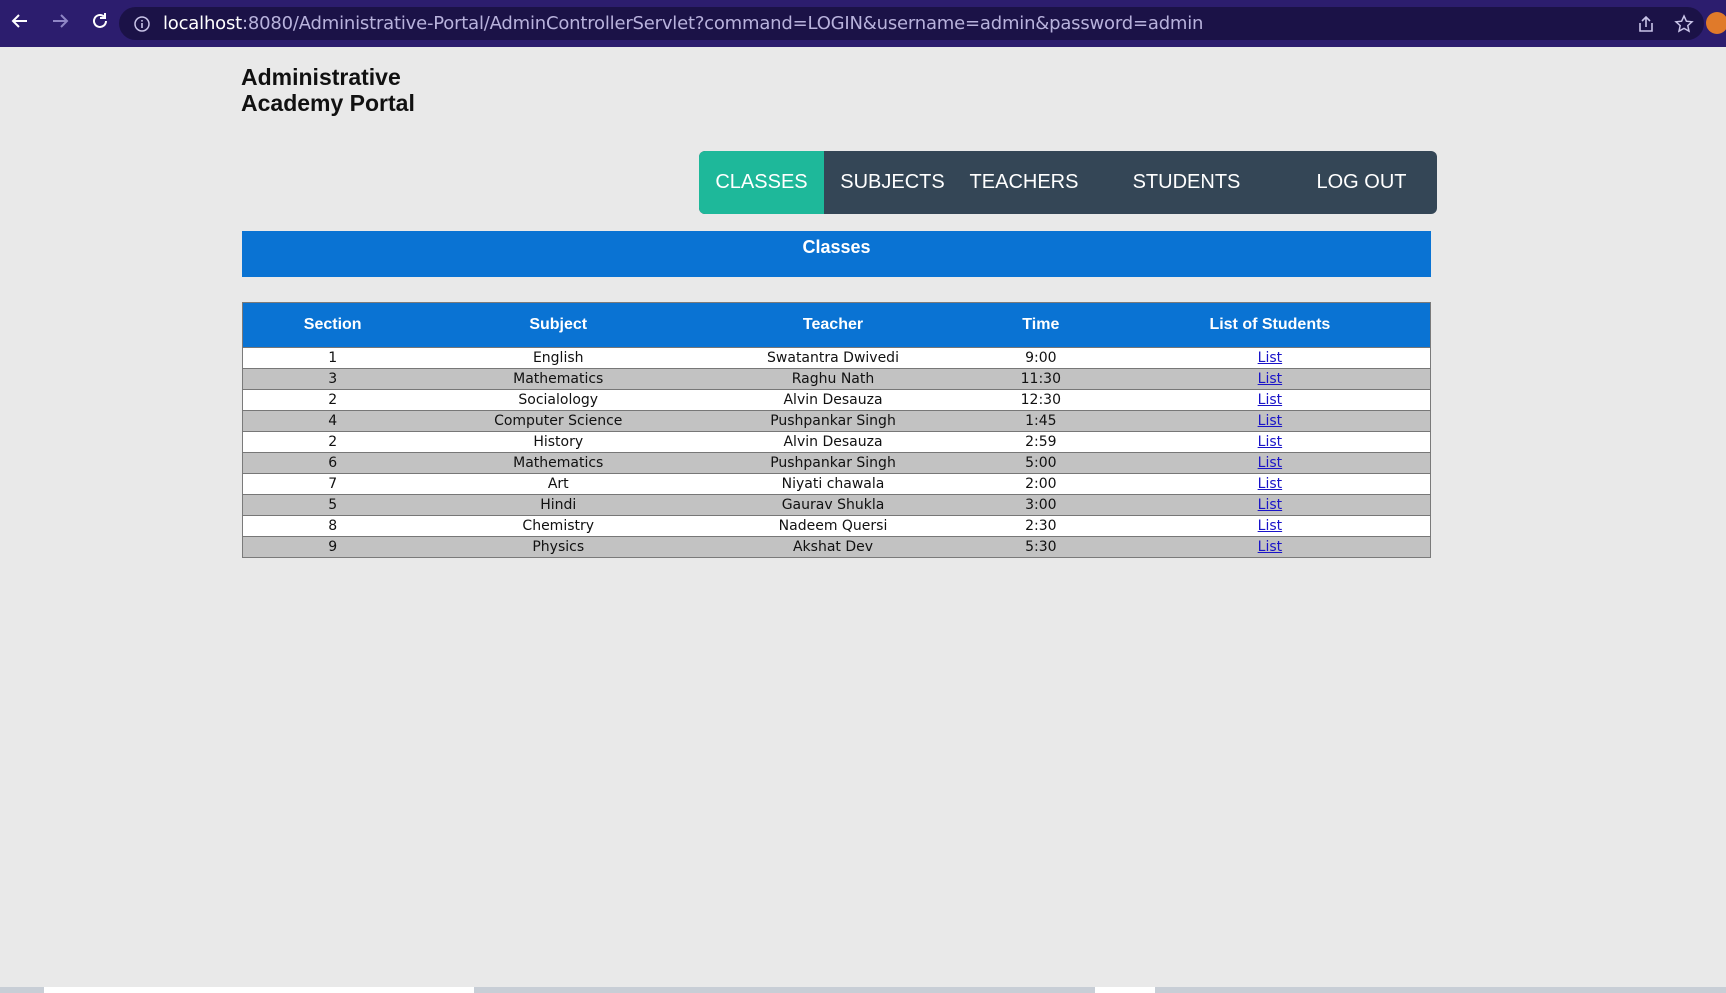 This screenshot has height=993, width=1726. I want to click on nav-classes: CLASSES, so click(761, 182).